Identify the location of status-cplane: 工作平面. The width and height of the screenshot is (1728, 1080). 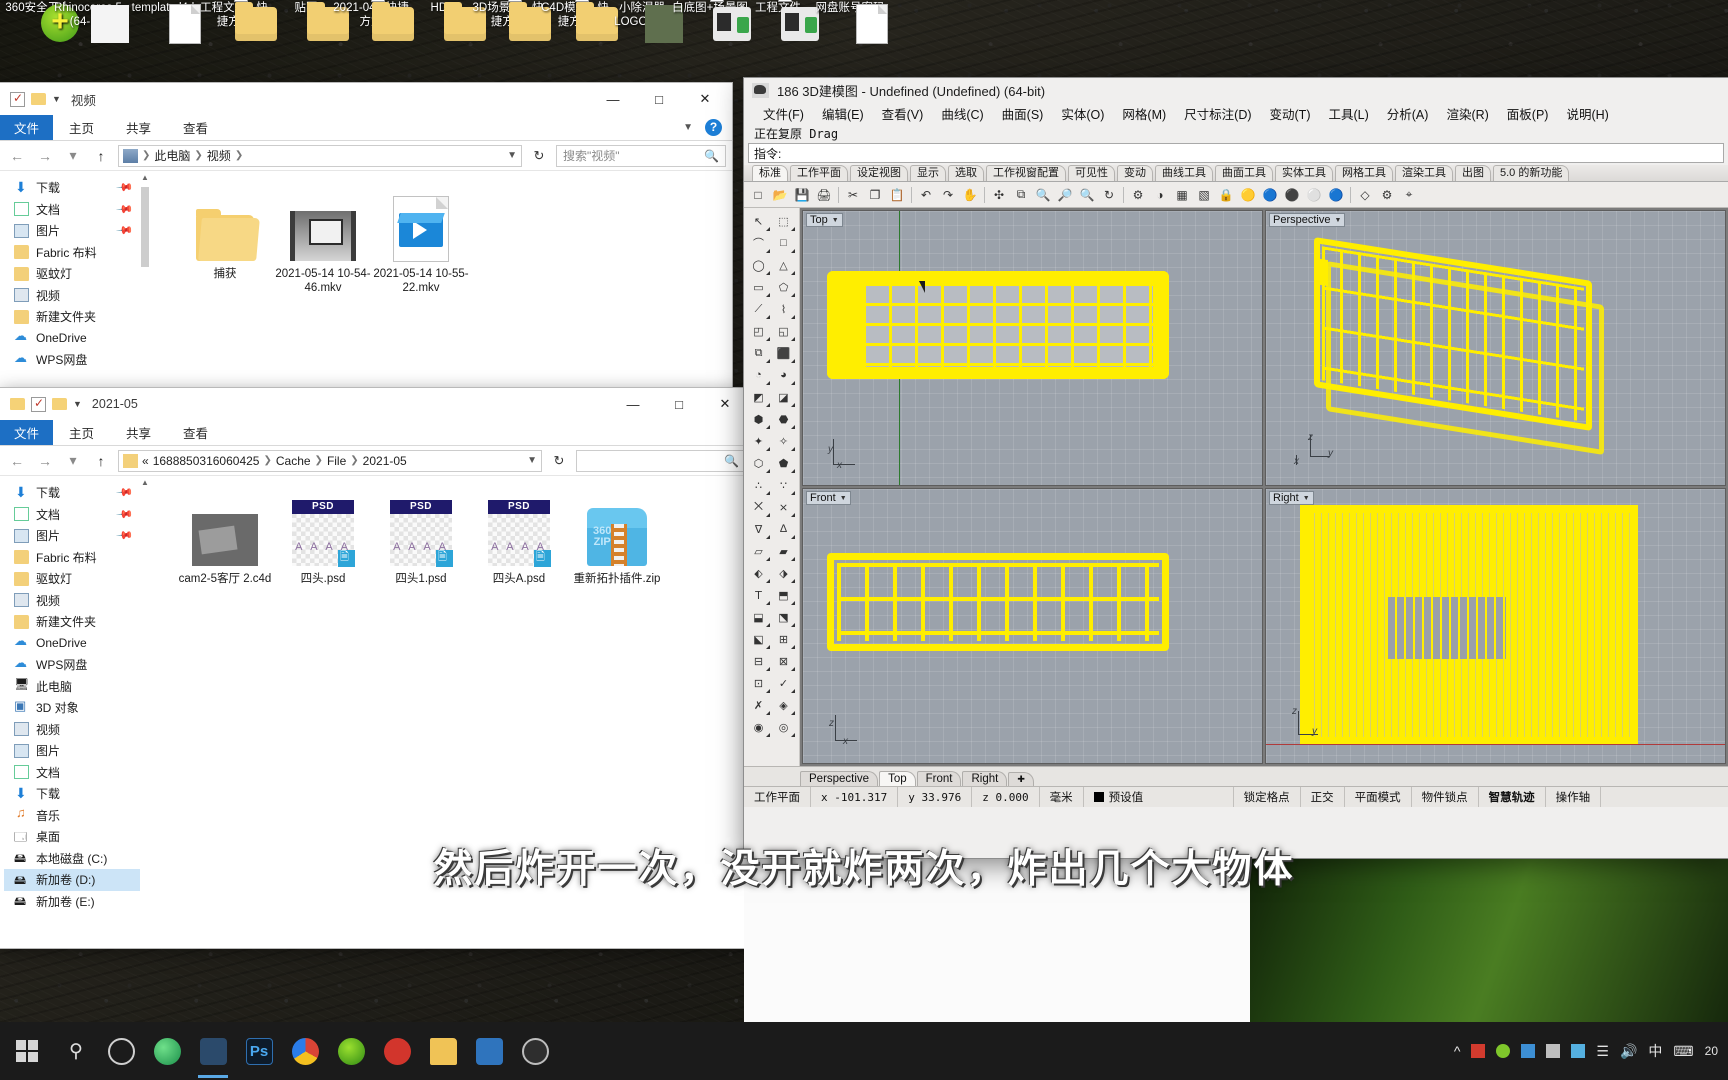
(777, 797).